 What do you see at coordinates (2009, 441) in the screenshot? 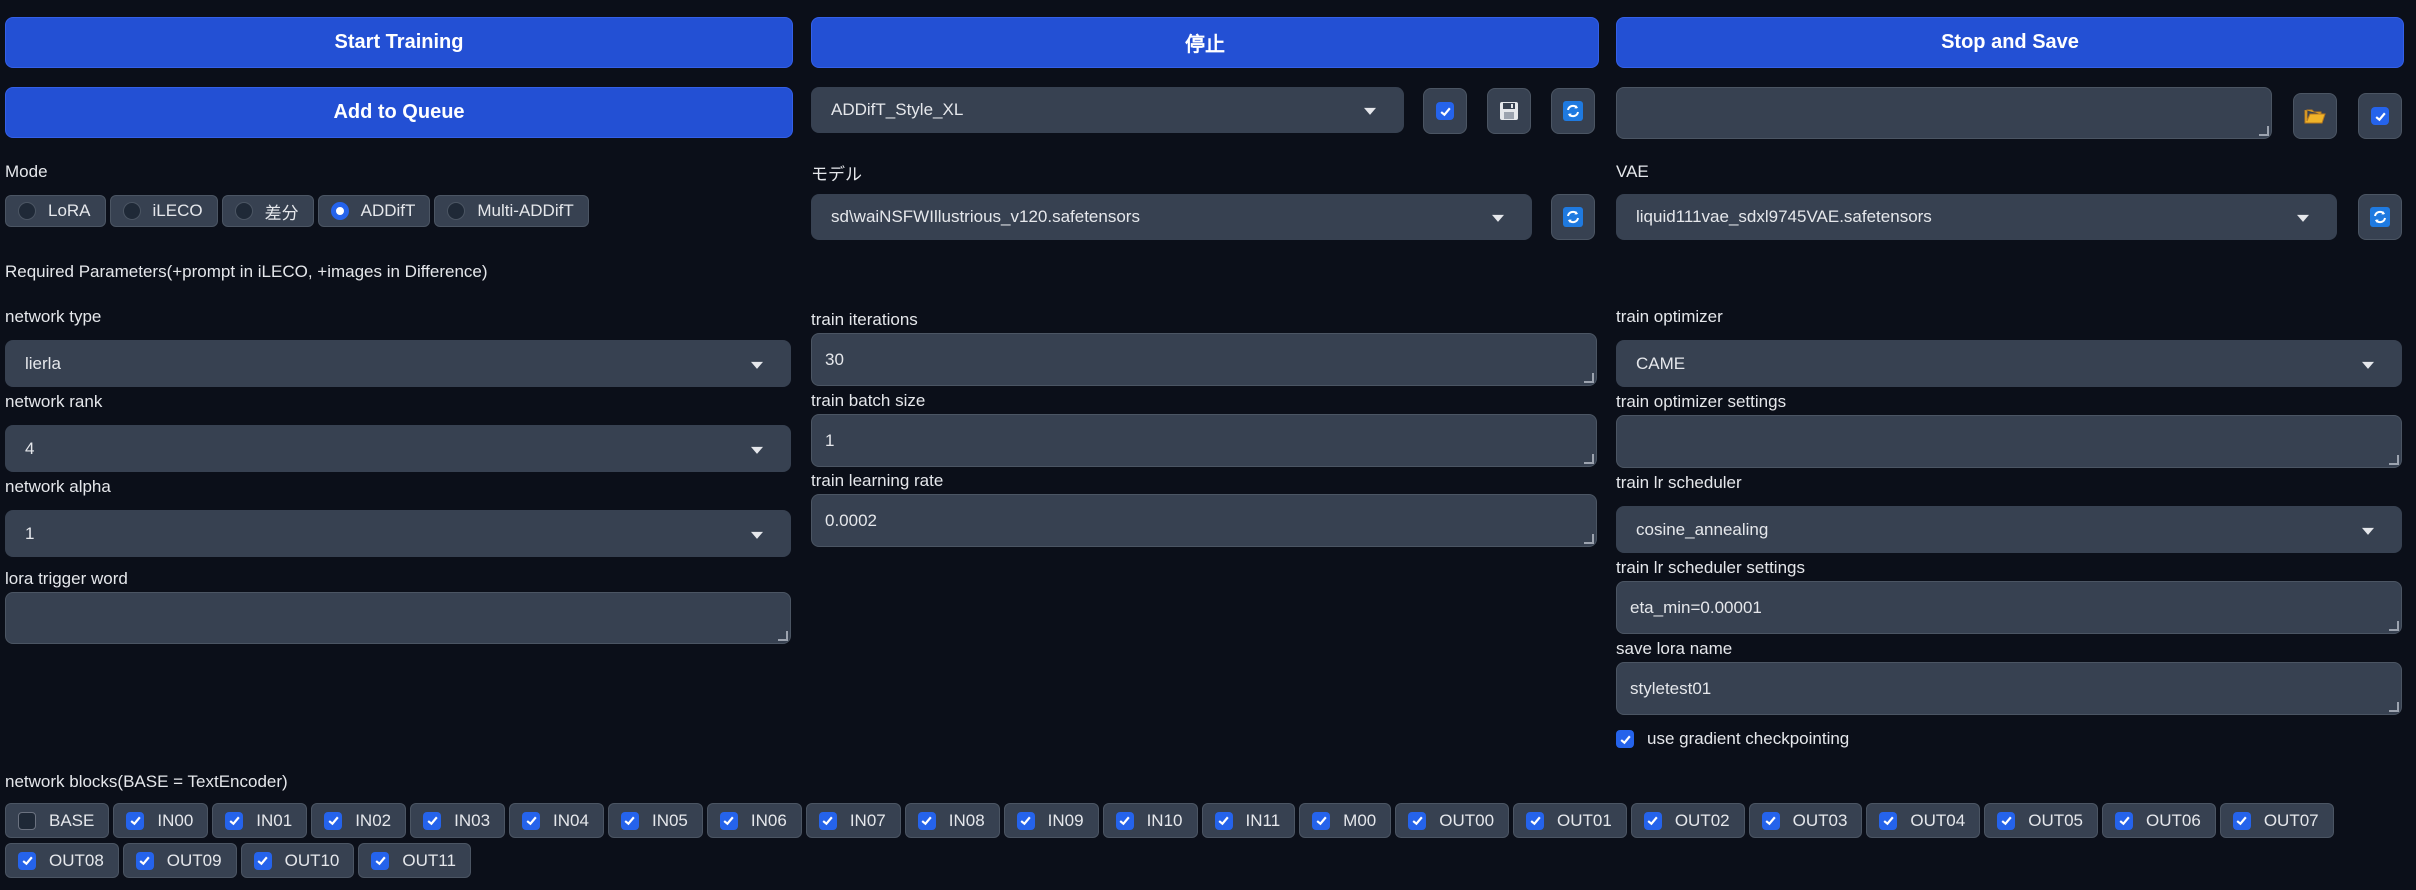
I see `optimizer-settings-input` at bounding box center [2009, 441].